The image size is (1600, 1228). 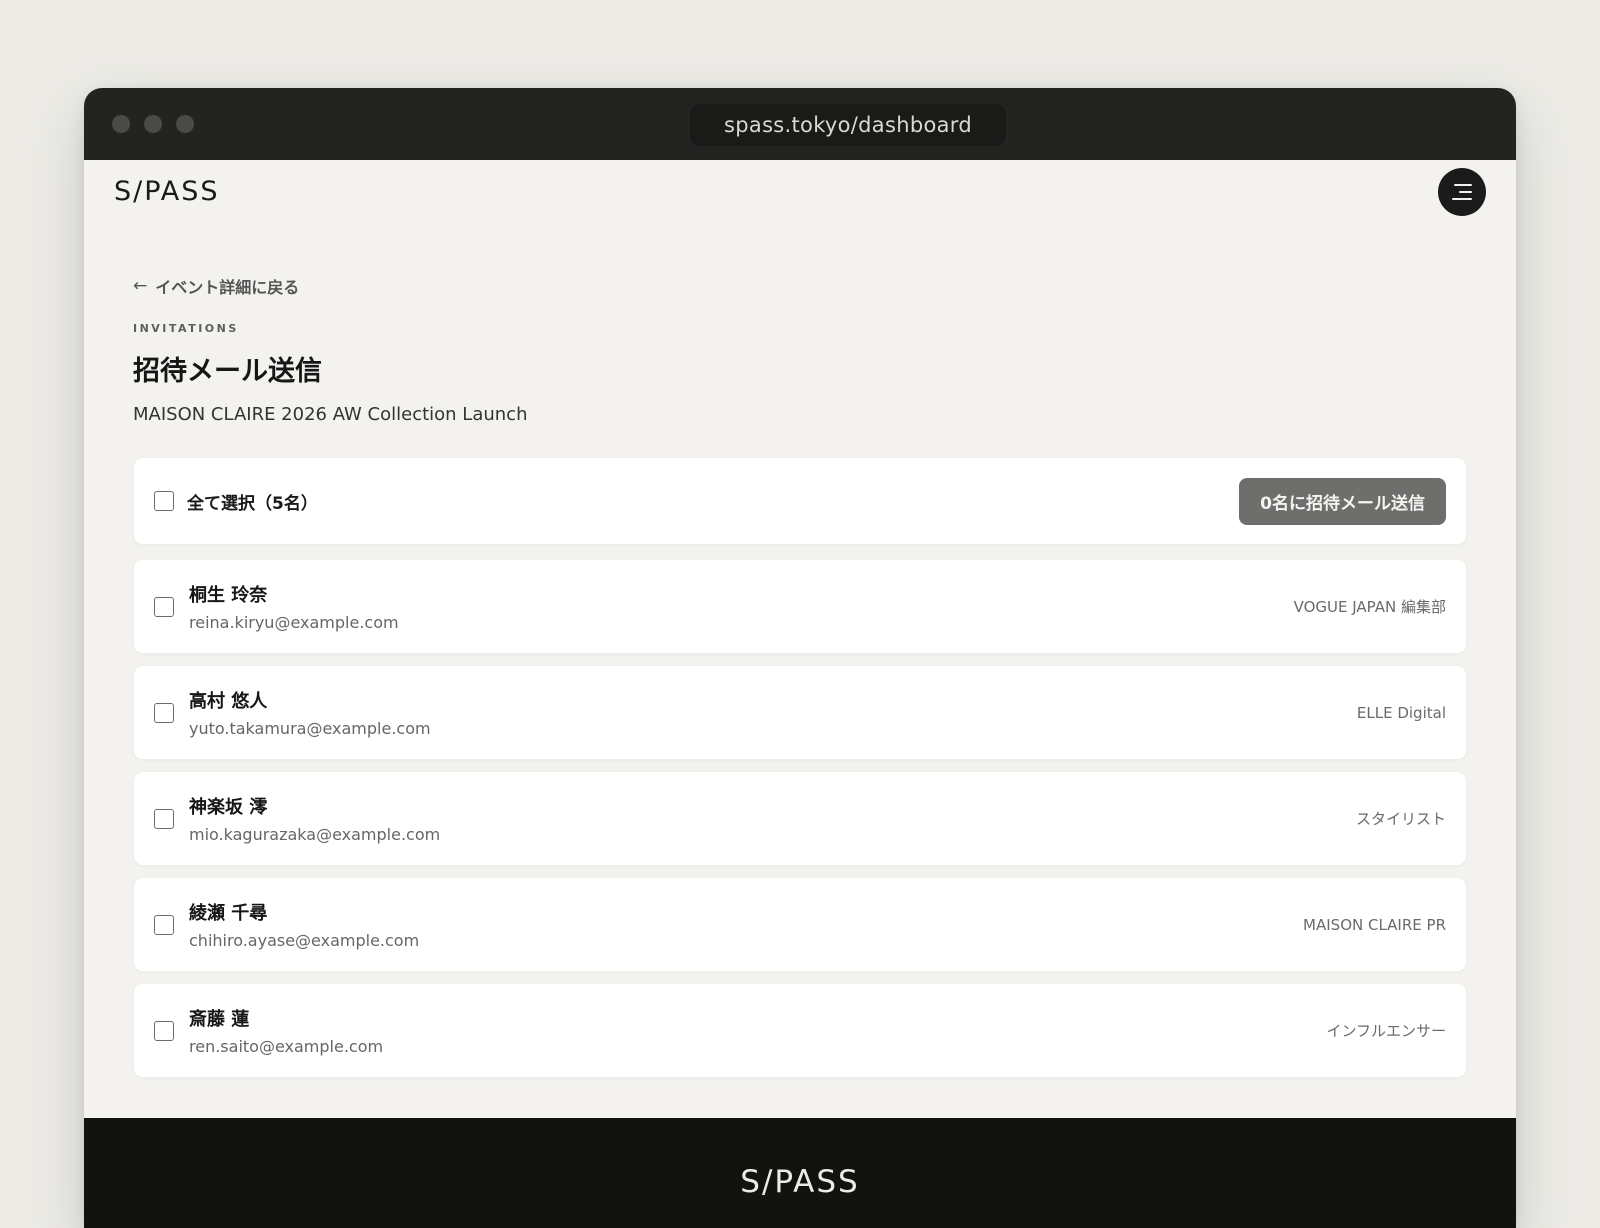 I want to click on recipient-row: 斎藤 蓮 ren.saito@example.com インフルエンサー, so click(x=800, y=1030).